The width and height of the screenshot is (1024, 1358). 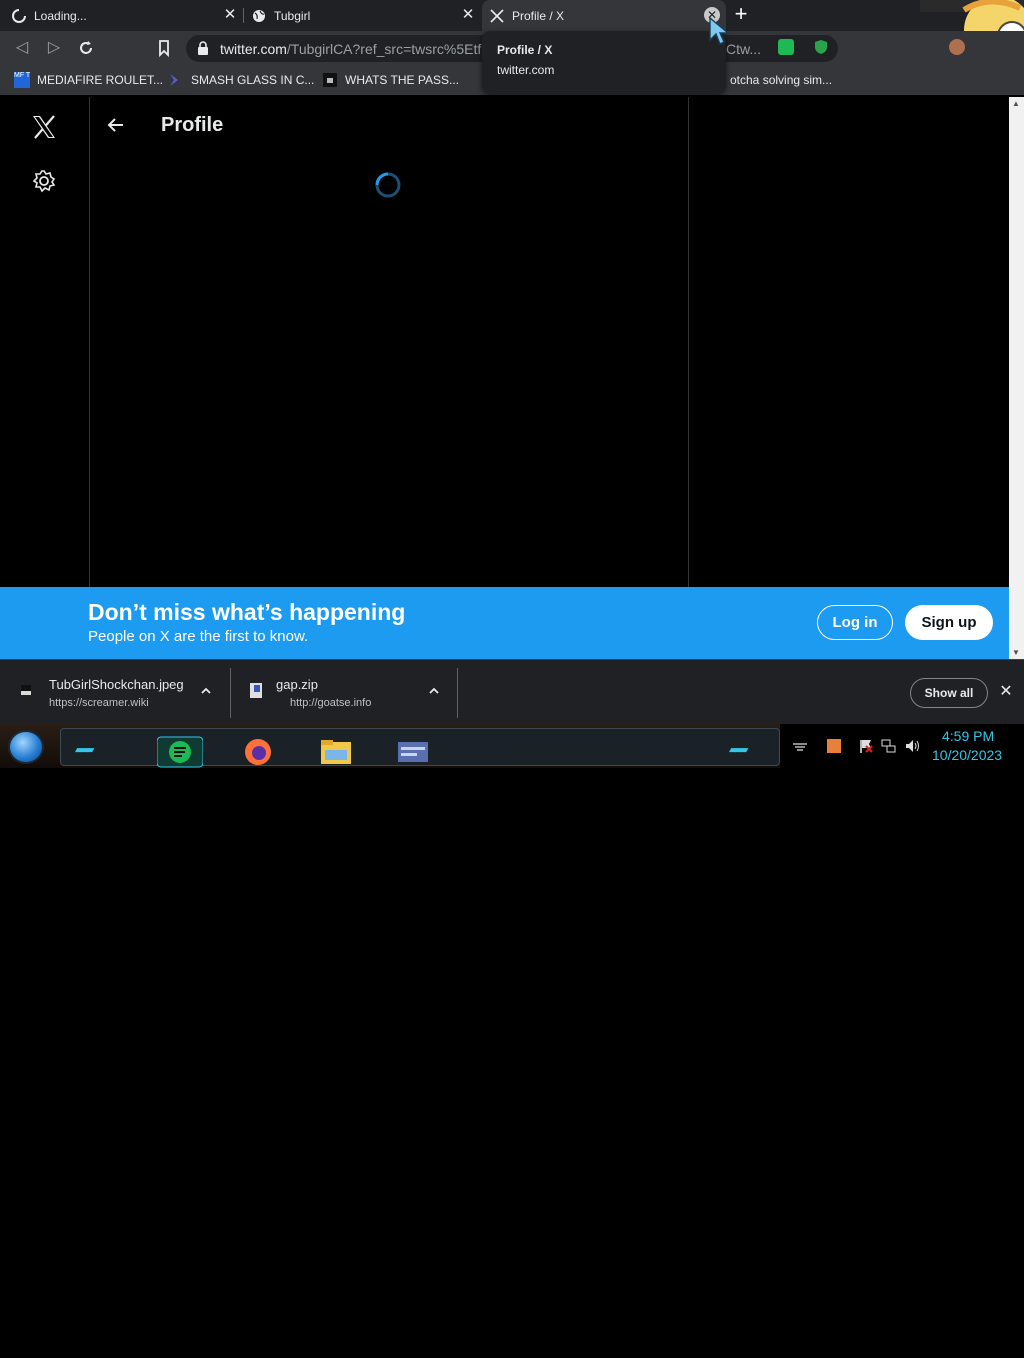 I want to click on flag-icon, so click(x=866, y=746).